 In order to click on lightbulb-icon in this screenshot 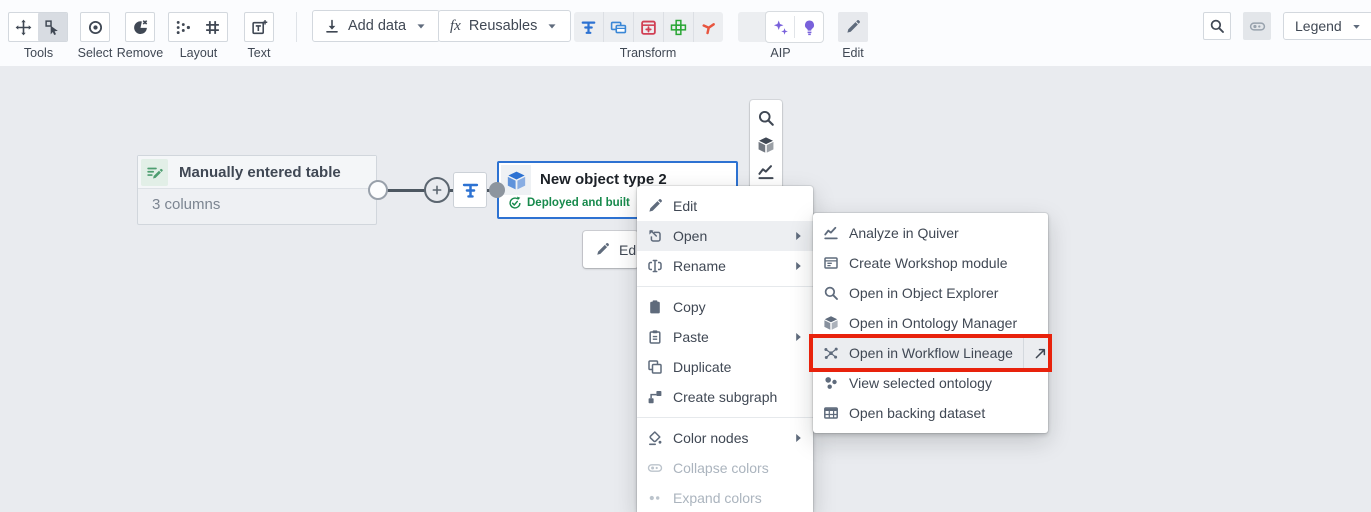, I will do `click(809, 27)`.